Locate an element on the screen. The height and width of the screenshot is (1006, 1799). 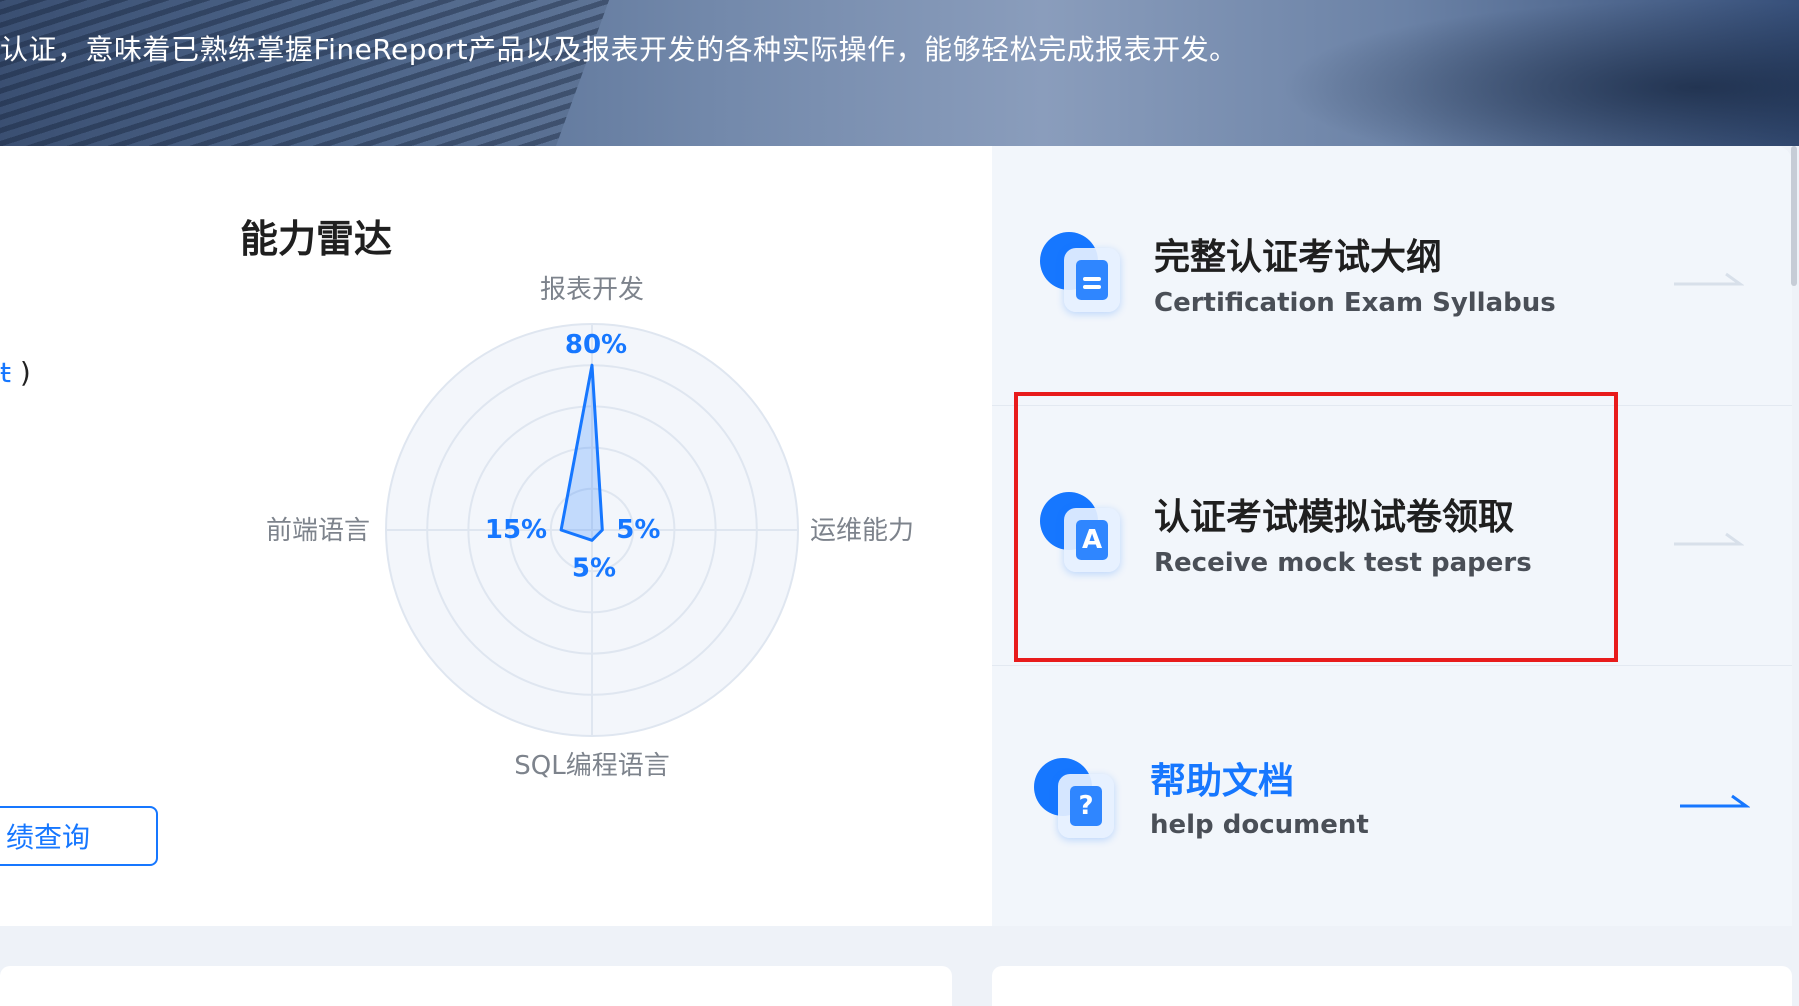
left-link-fragment: ŧ is located at coordinates (5, 372).